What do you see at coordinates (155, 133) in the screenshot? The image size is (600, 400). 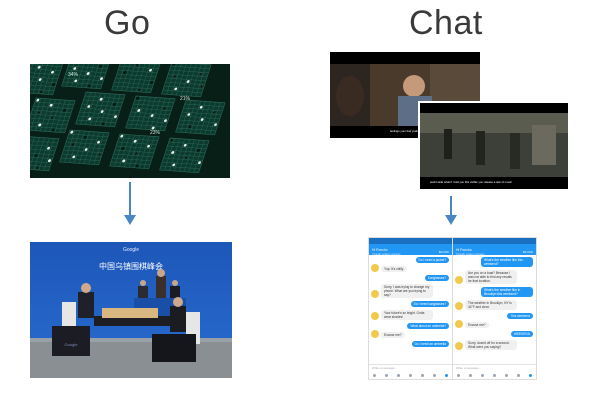 I see `move-probability-label: 23%` at bounding box center [155, 133].